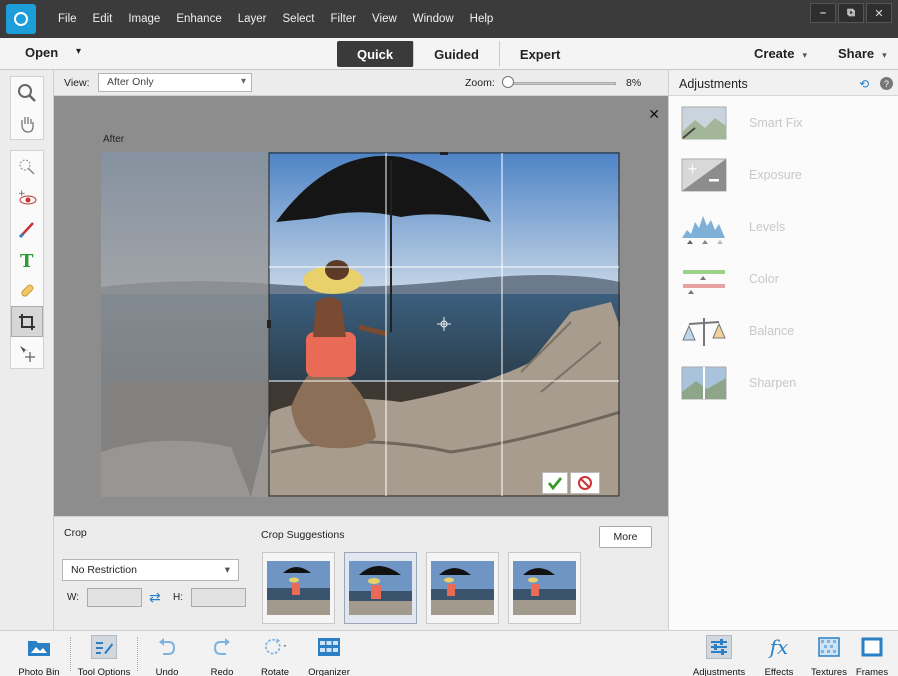 The image size is (898, 676). I want to click on textures-icon, so click(829, 647).